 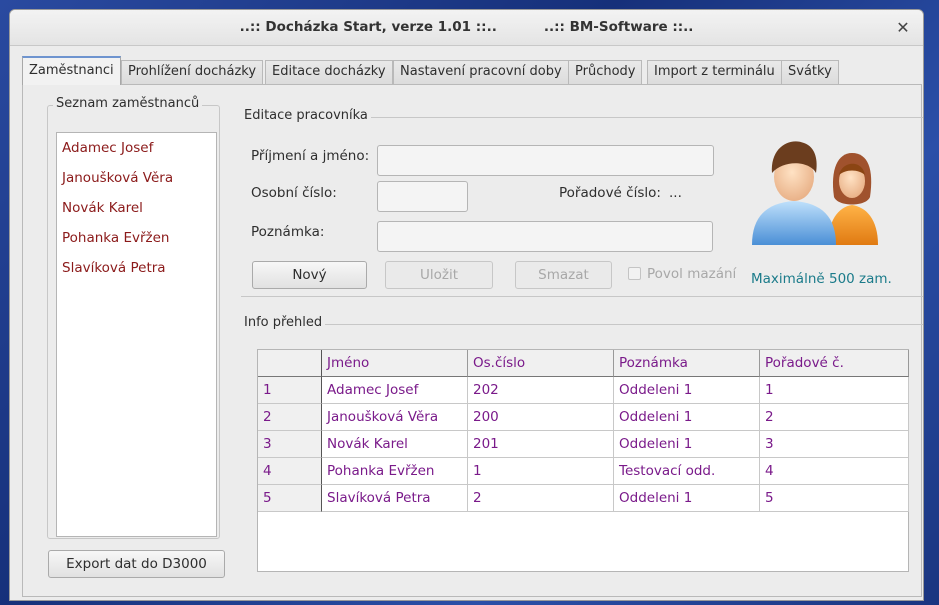 What do you see at coordinates (834, 417) in the screenshot?
I see `cell-order-number: 2` at bounding box center [834, 417].